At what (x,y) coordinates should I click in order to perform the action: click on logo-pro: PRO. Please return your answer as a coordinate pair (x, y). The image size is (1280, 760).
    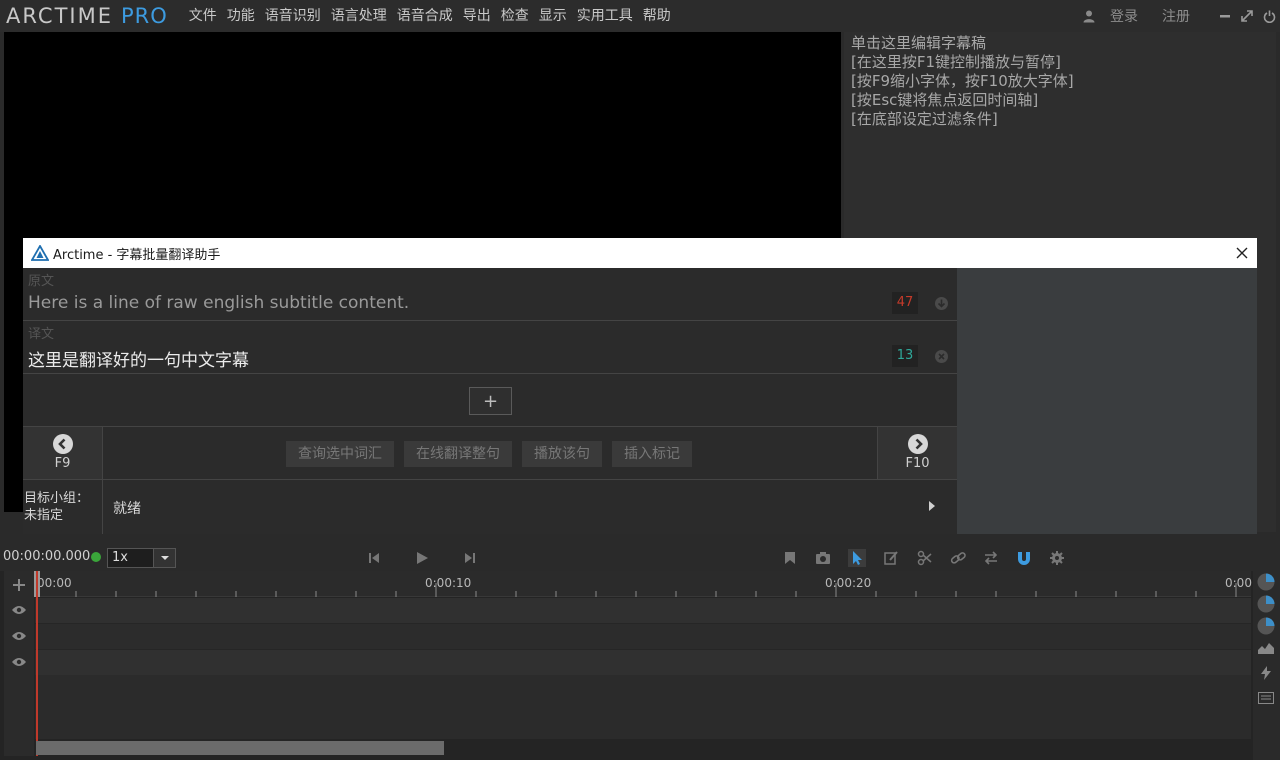
    Looking at the image, I should click on (144, 16).